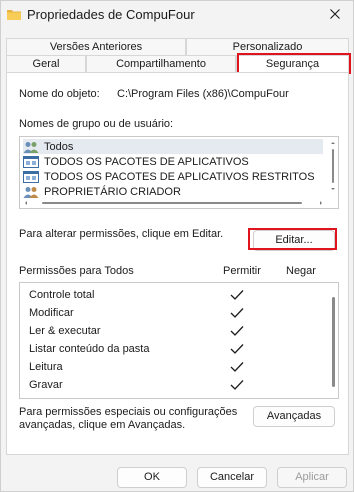  I want to click on advanced-hint-line2: avançadas, clique em Avançadas., so click(102, 425).